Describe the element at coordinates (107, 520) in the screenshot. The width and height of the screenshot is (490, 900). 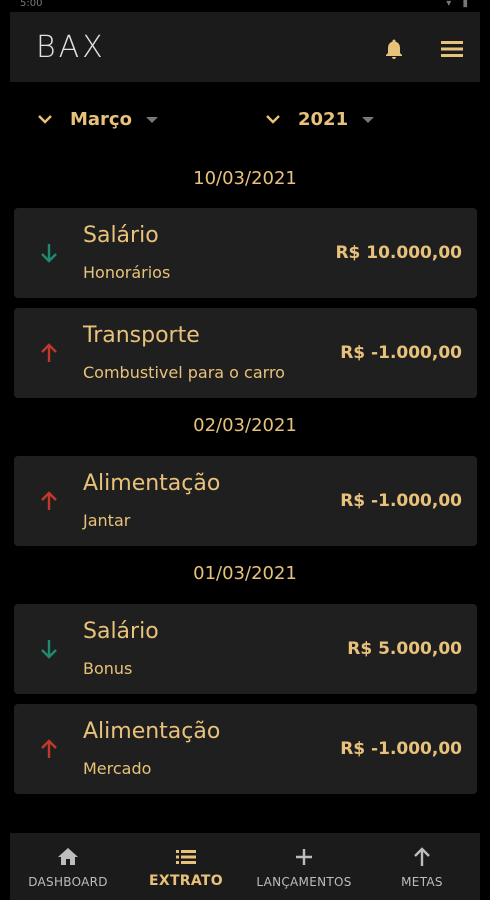
I see `transaction-subtitle: Jantar` at that location.